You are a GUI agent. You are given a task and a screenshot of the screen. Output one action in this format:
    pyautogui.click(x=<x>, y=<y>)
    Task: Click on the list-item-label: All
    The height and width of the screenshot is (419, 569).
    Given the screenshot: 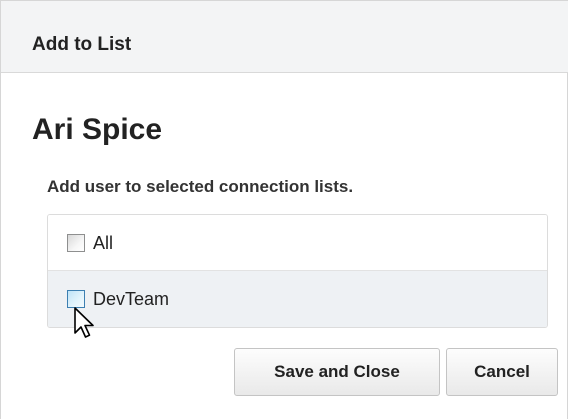 What is the action you would take?
    pyautogui.click(x=103, y=243)
    